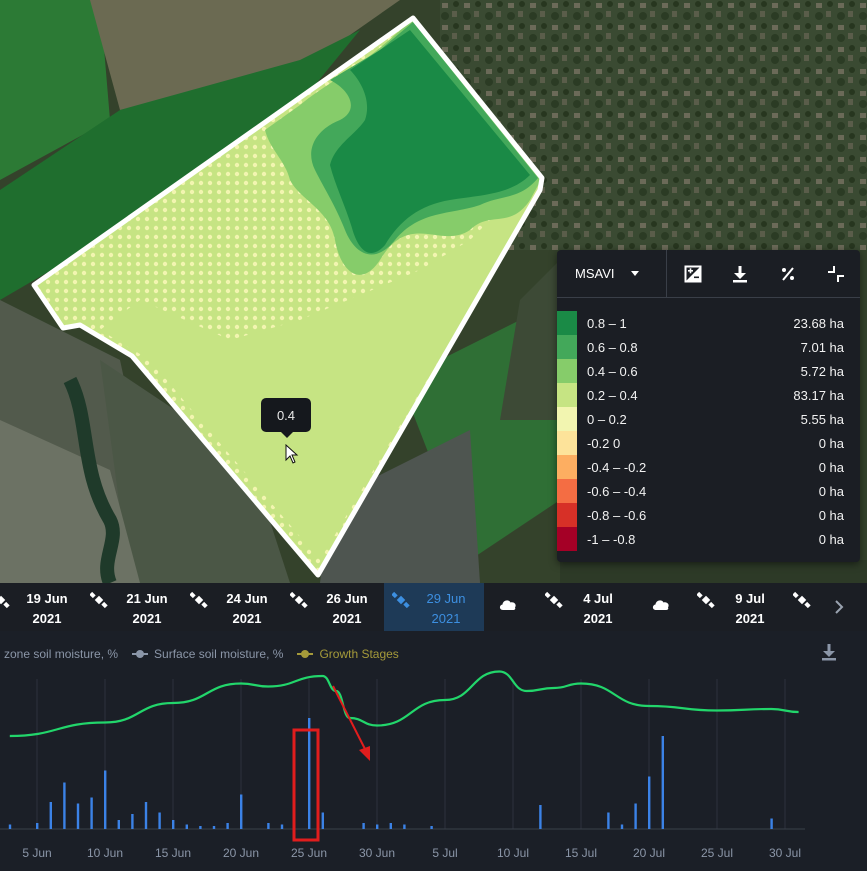 Image resolution: width=867 pixels, height=871 pixels. What do you see at coordinates (105, 853) in the screenshot?
I see `x-tick-label: 10 Jun` at bounding box center [105, 853].